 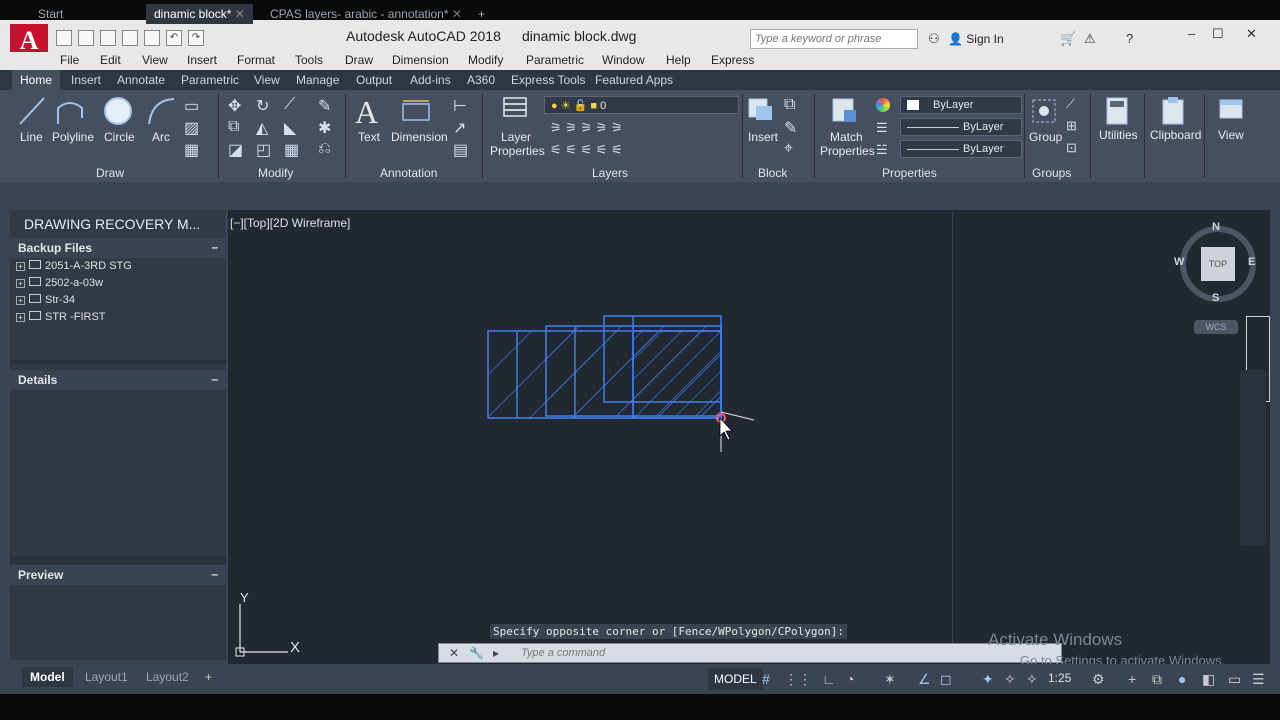 I want to click on layer-tools-row2-icon: ⚟ ⚟ ⚟ ⚟ ⚟, so click(x=586, y=150).